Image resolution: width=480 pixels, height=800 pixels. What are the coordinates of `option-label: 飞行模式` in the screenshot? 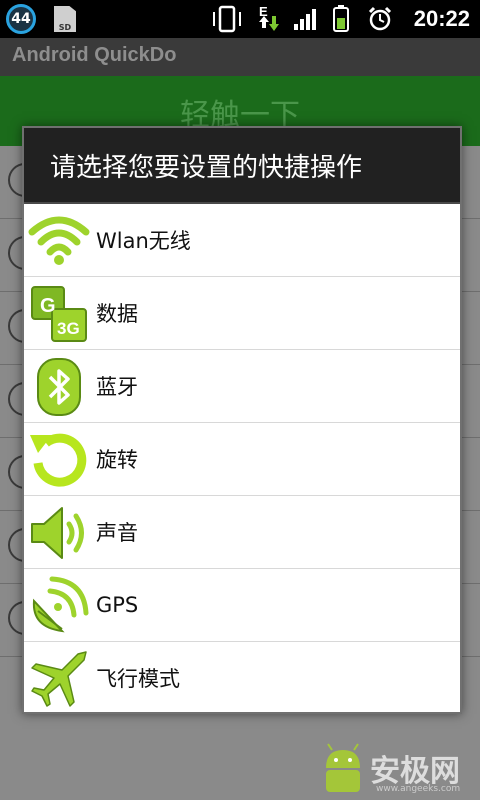 It's located at (138, 679).